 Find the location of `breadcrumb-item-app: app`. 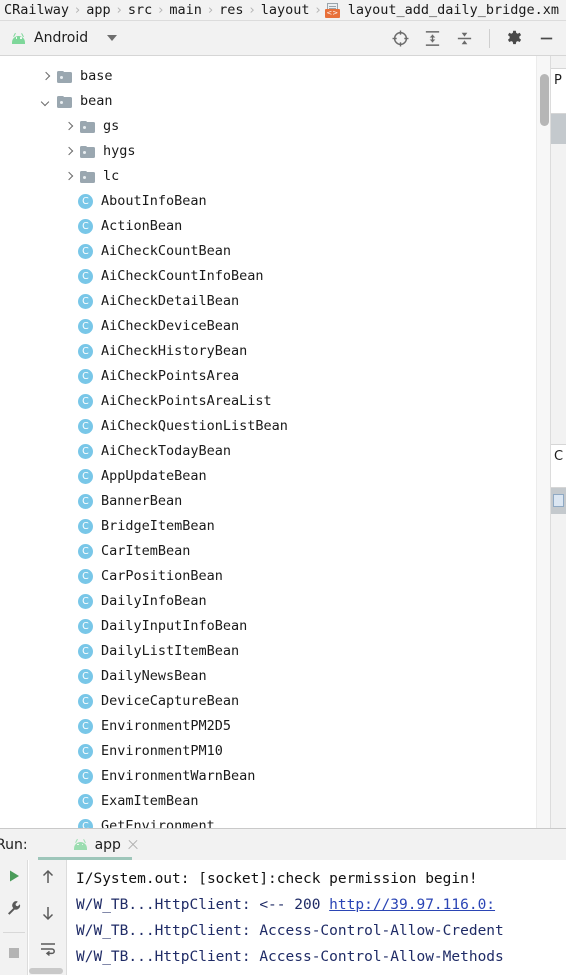

breadcrumb-item-app: app is located at coordinates (98, 10).